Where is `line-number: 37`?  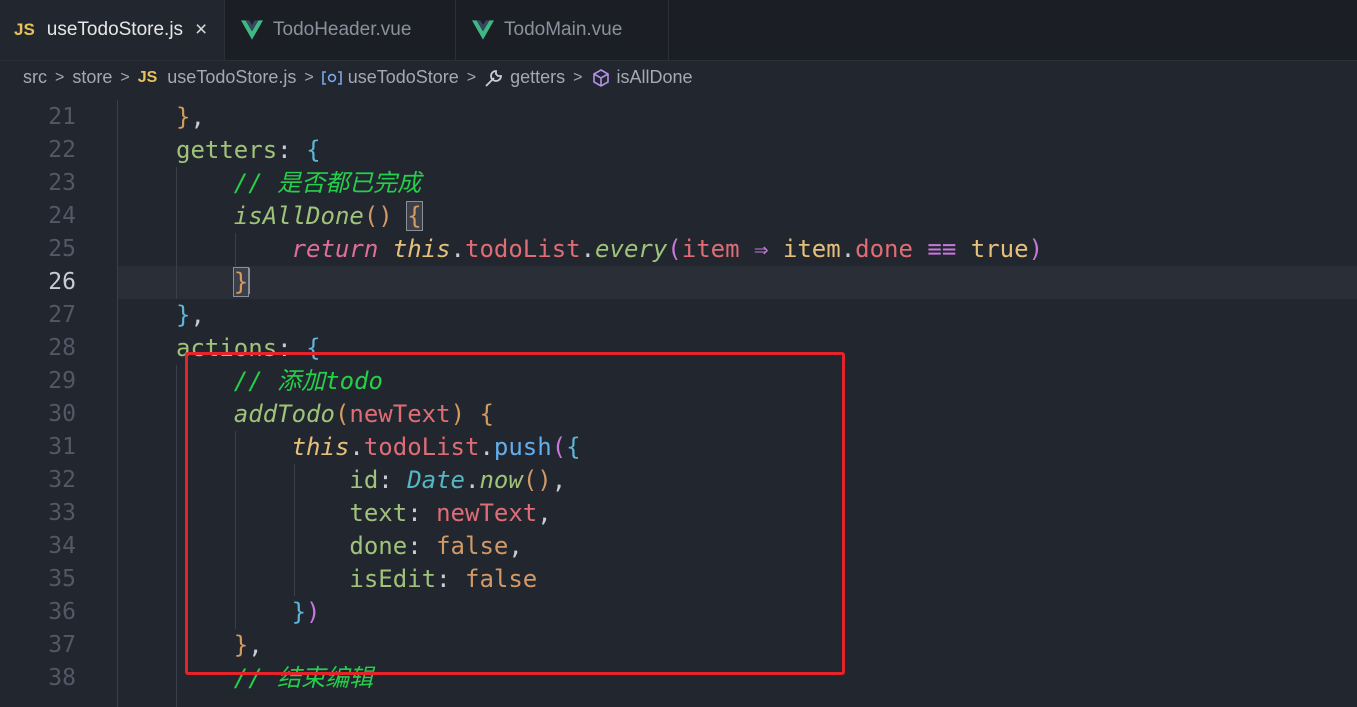
line-number: 37 is located at coordinates (62, 645).